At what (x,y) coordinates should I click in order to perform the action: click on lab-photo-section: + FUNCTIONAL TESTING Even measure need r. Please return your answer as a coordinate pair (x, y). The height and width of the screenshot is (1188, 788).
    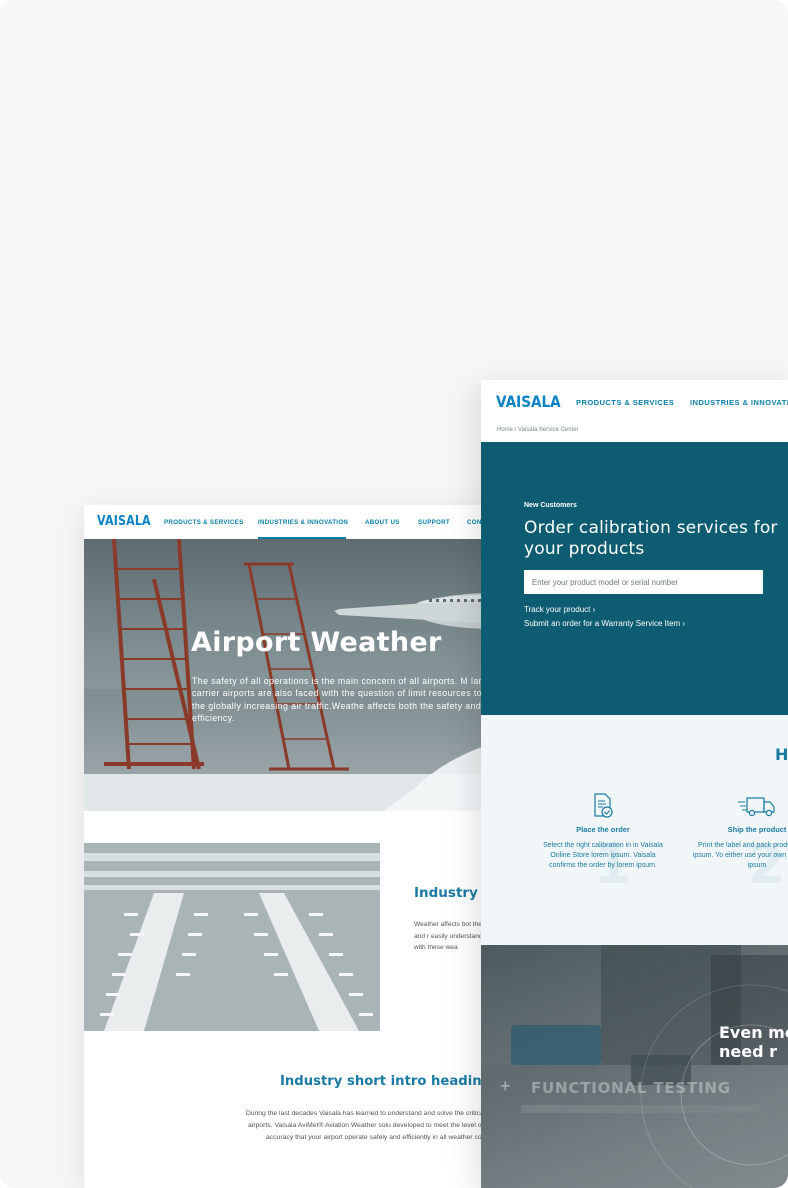
    Looking at the image, I should click on (634, 1066).